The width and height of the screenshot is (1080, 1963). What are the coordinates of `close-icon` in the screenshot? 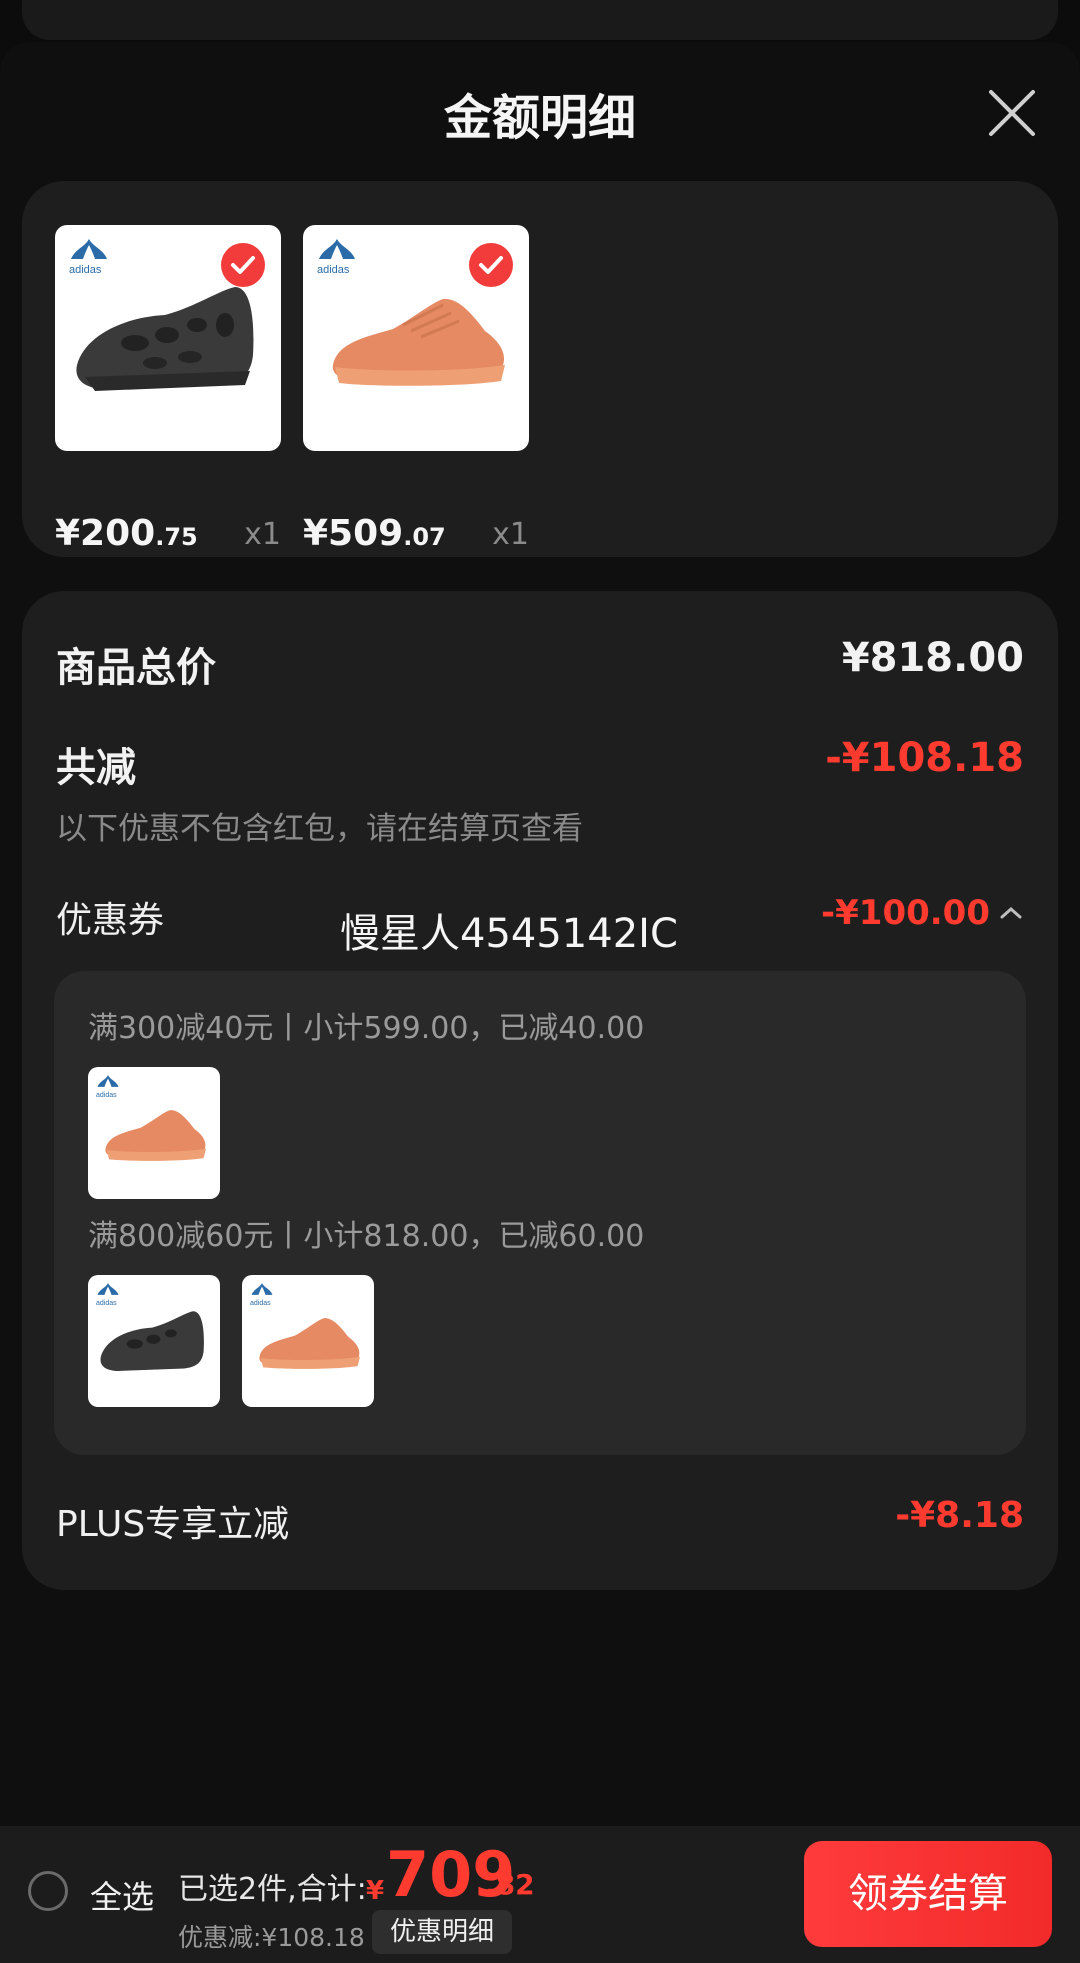 It's located at (1012, 113).